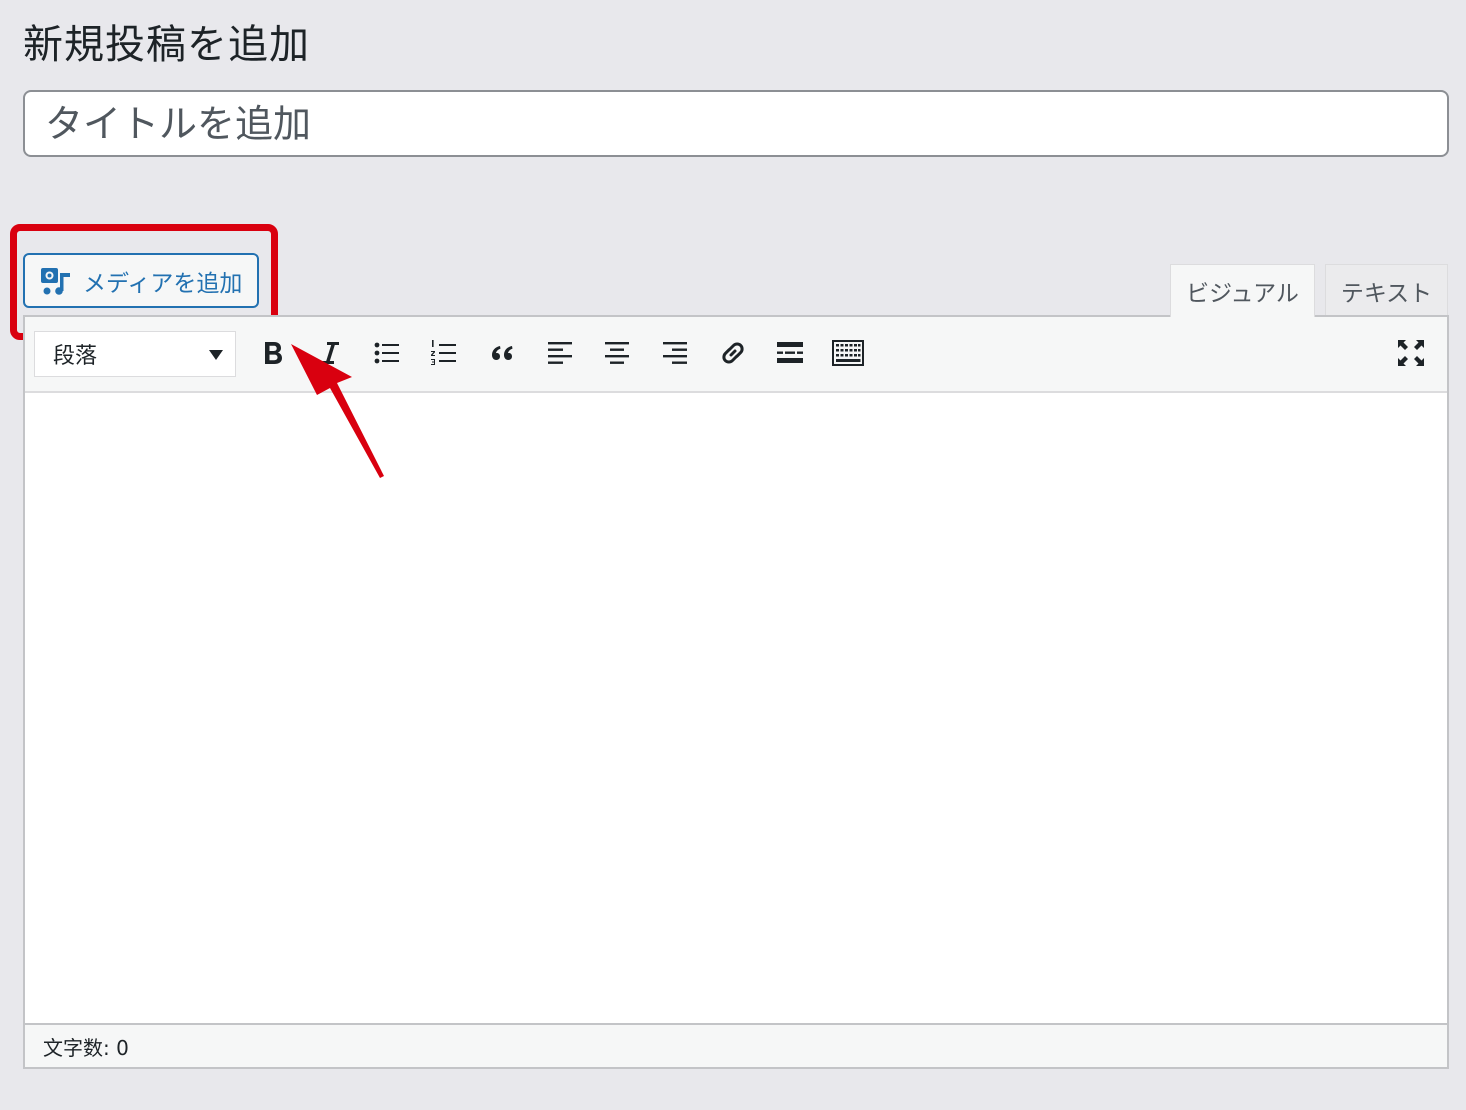 Image resolution: width=1466 pixels, height=1110 pixels. I want to click on editor-toolbar: 段落, so click(736, 355).